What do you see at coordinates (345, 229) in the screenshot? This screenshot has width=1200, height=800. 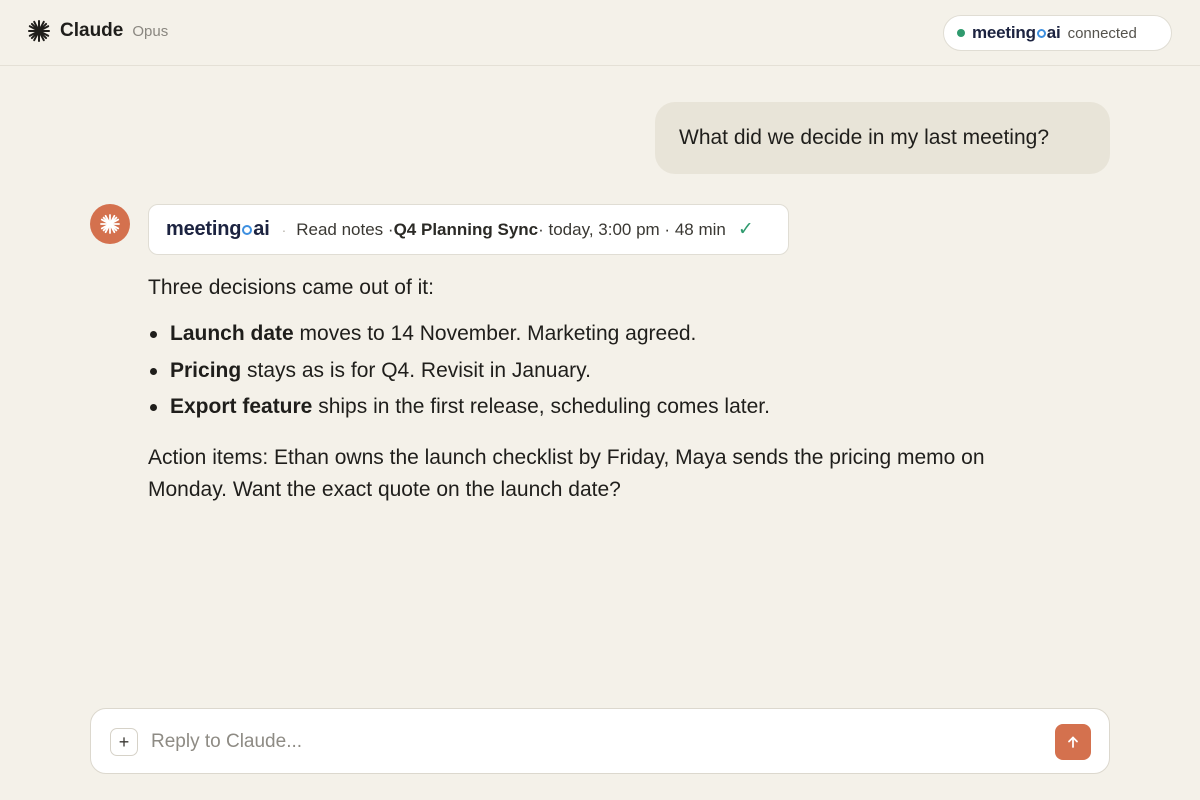 I see `tool-action-label: Read notes ·` at bounding box center [345, 229].